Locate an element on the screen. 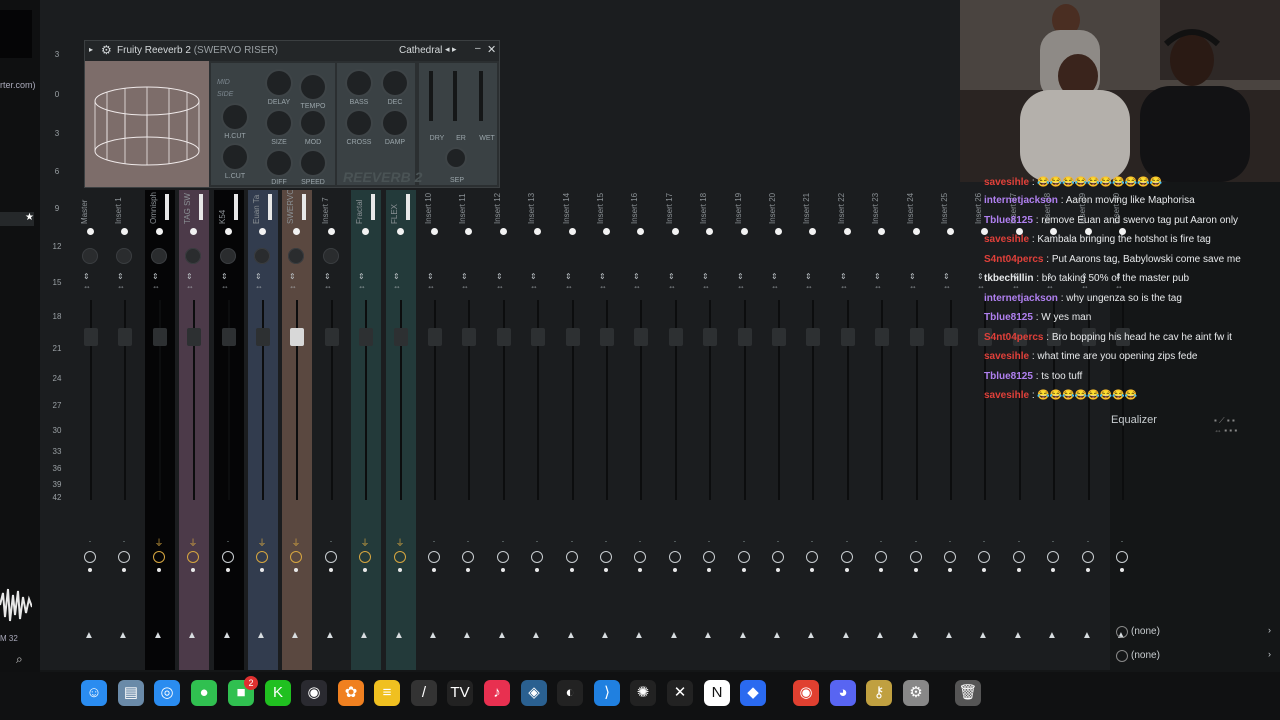  gear-icon: ⚙ is located at coordinates (106, 50).